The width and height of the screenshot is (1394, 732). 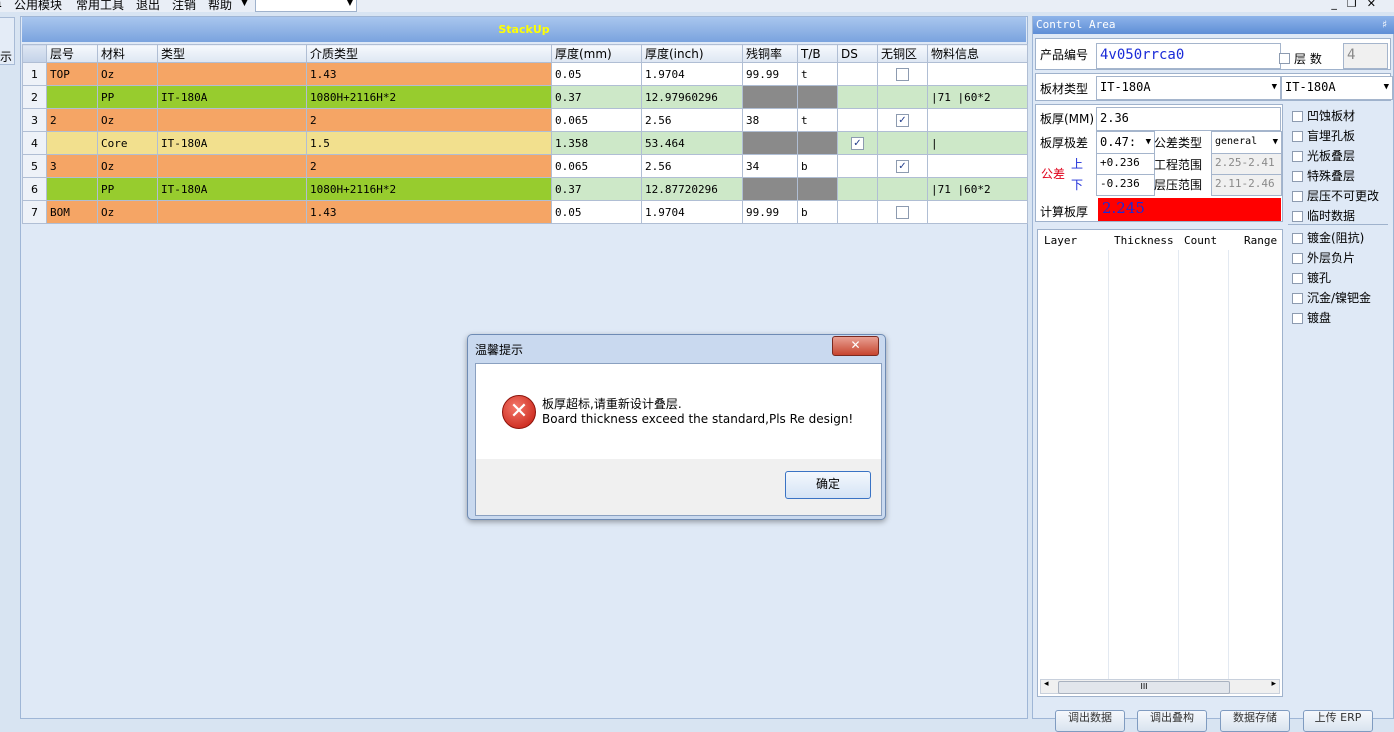 What do you see at coordinates (127, 143) in the screenshot?
I see `cell-material: Core` at bounding box center [127, 143].